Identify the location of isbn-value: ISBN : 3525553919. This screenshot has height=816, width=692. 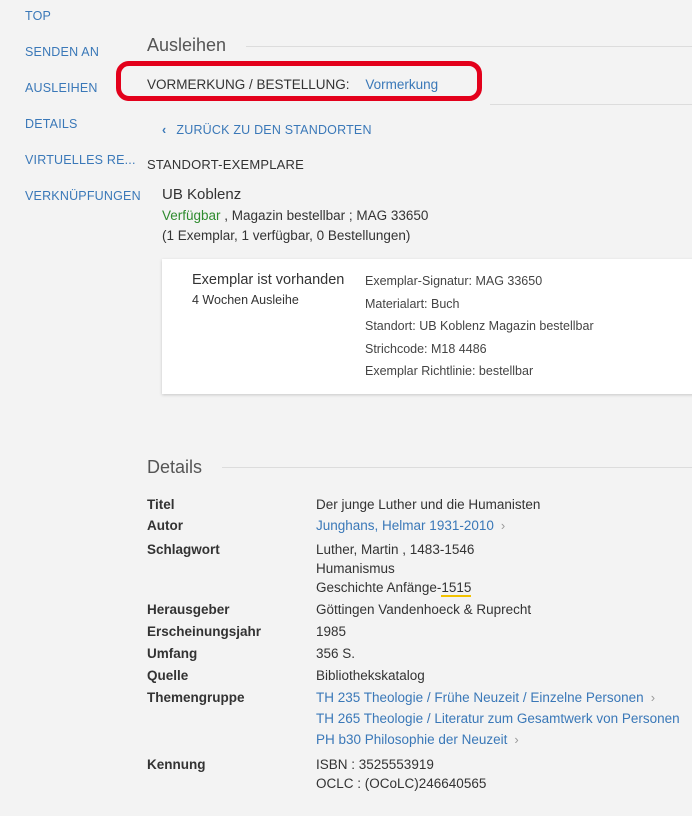
(375, 764).